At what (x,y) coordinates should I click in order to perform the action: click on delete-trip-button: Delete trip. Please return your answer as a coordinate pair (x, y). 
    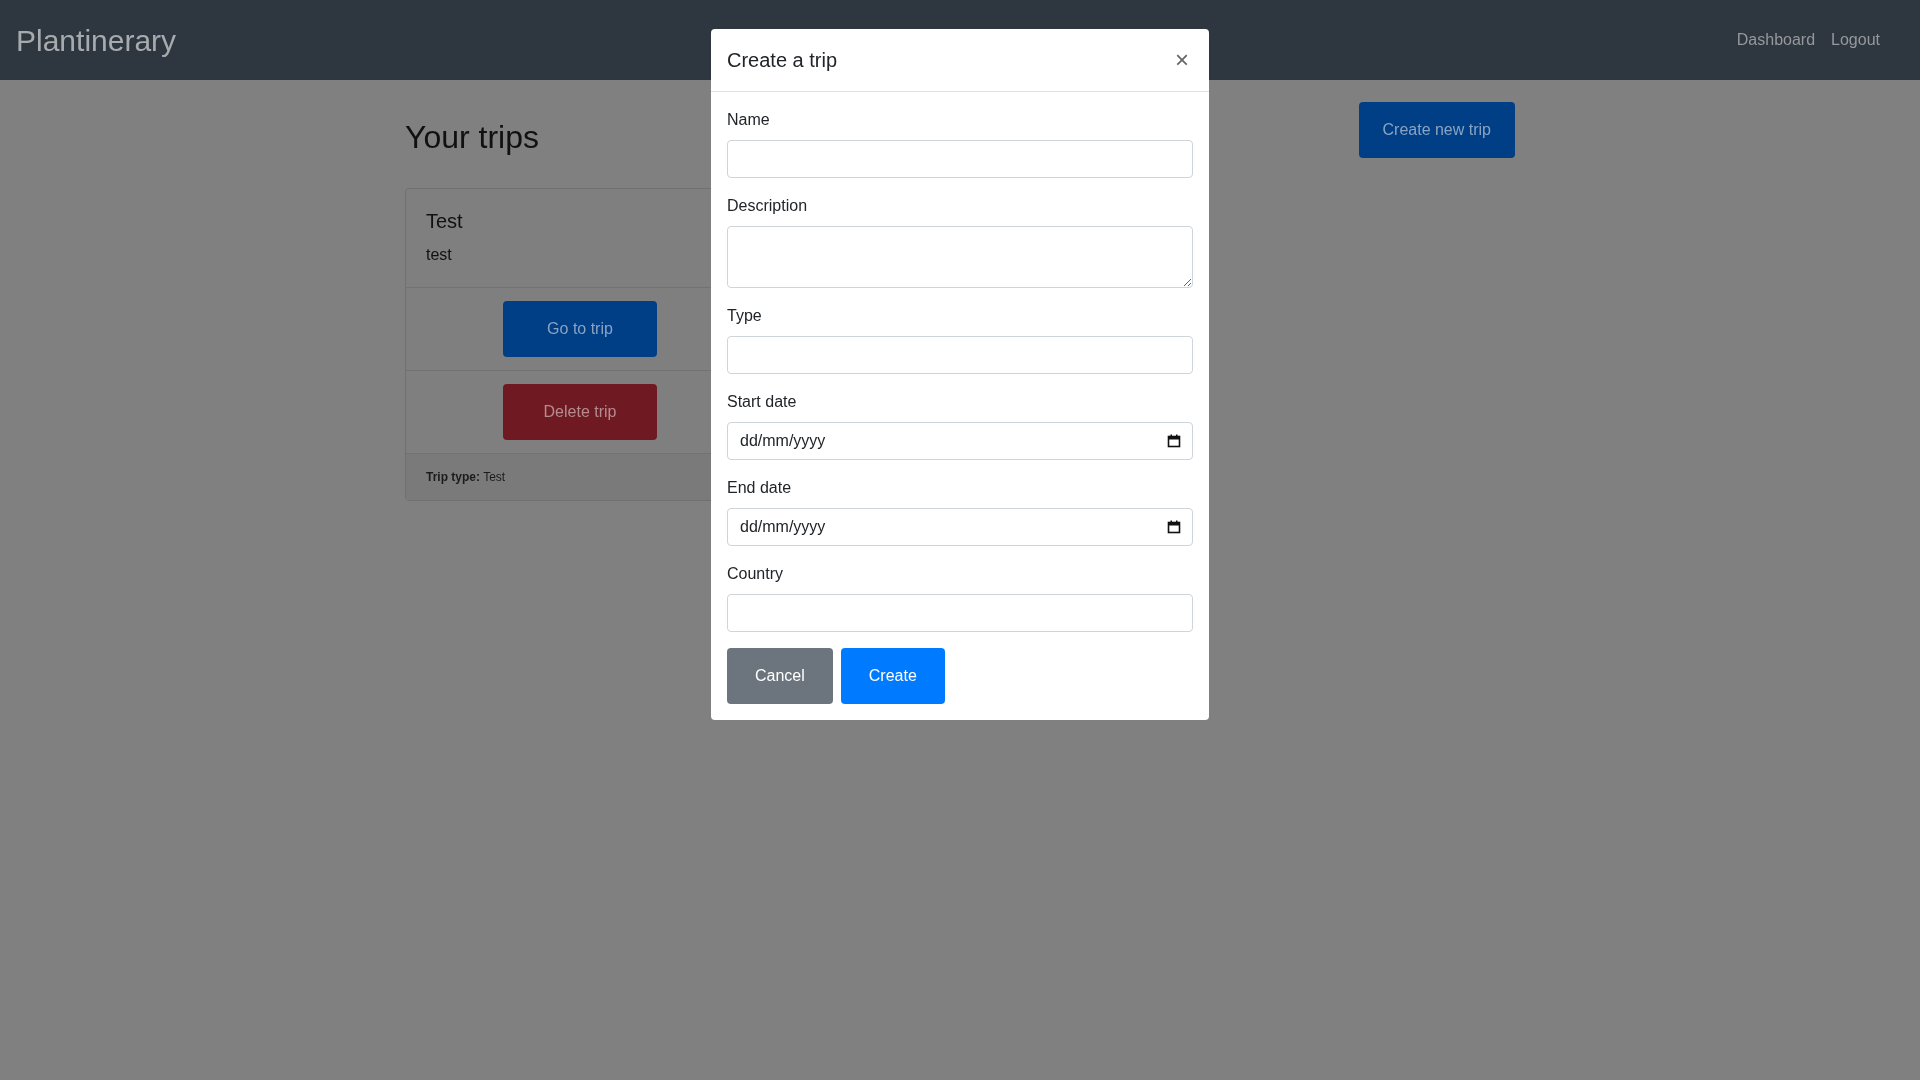
    Looking at the image, I should click on (580, 412).